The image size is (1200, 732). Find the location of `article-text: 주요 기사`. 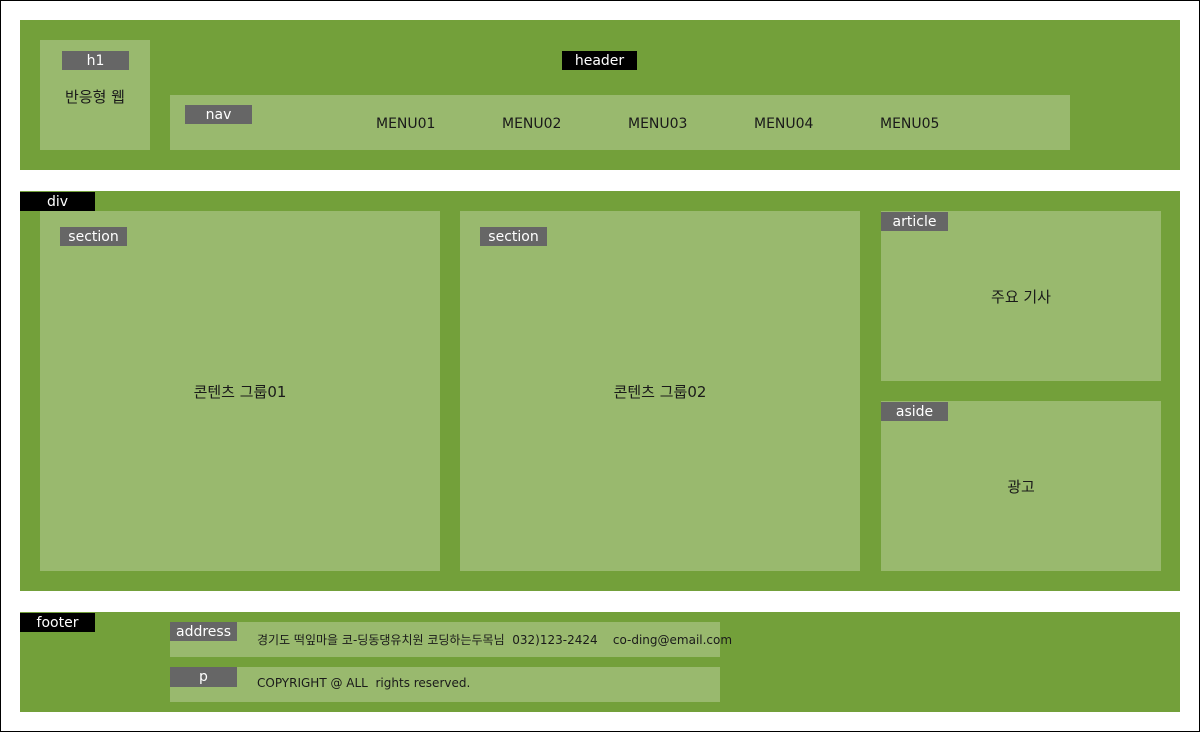

article-text: 주요 기사 is located at coordinates (1021, 296).